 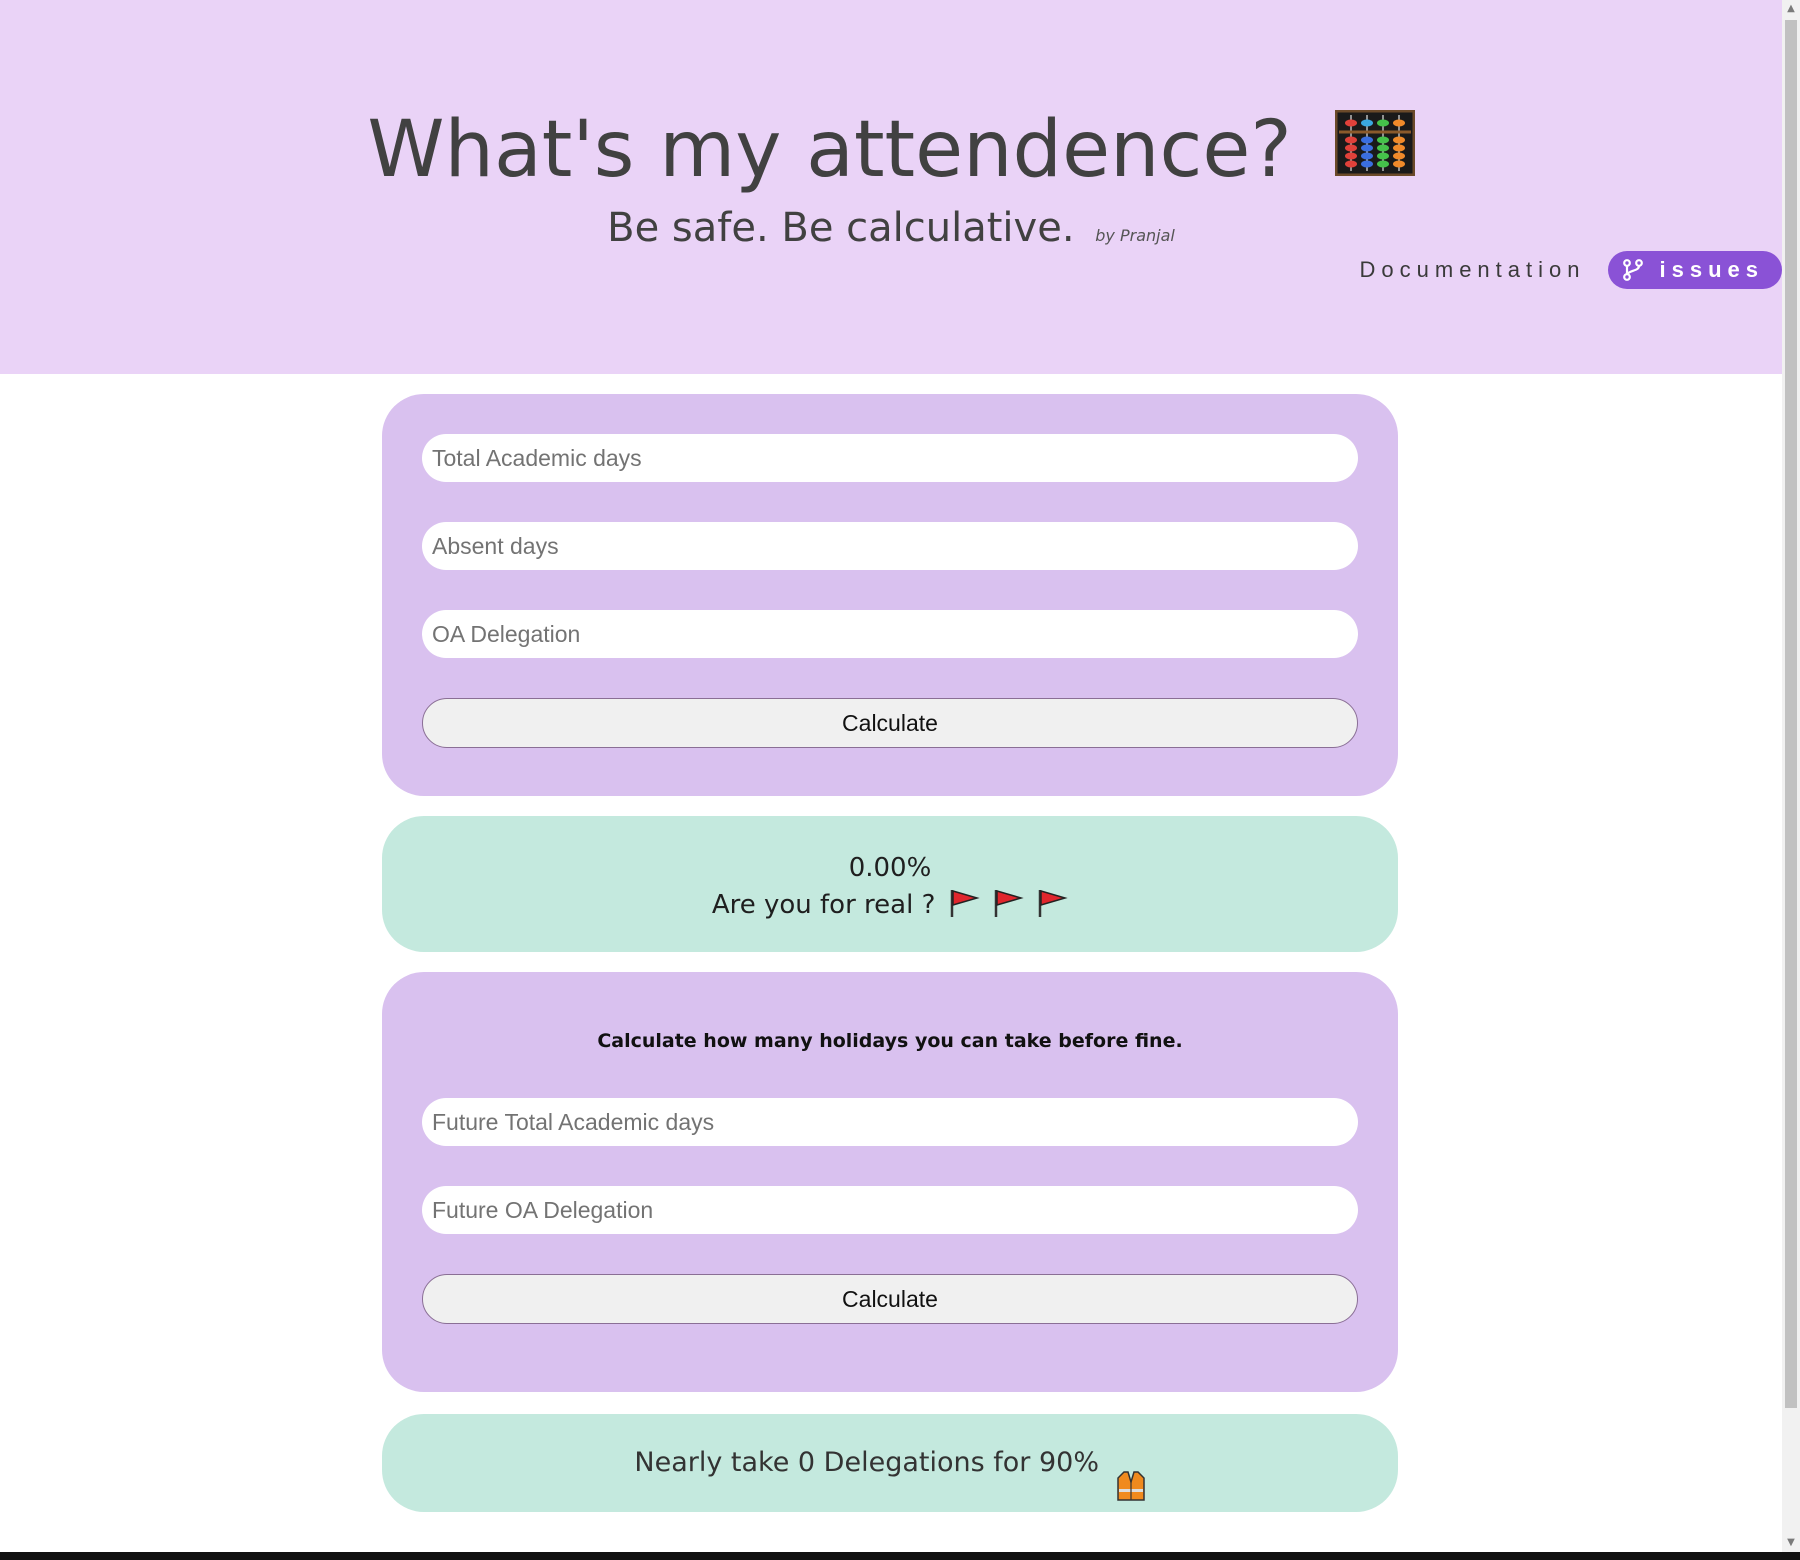 What do you see at coordinates (890, 868) in the screenshot?
I see `attendance-percentage: 0.00%` at bounding box center [890, 868].